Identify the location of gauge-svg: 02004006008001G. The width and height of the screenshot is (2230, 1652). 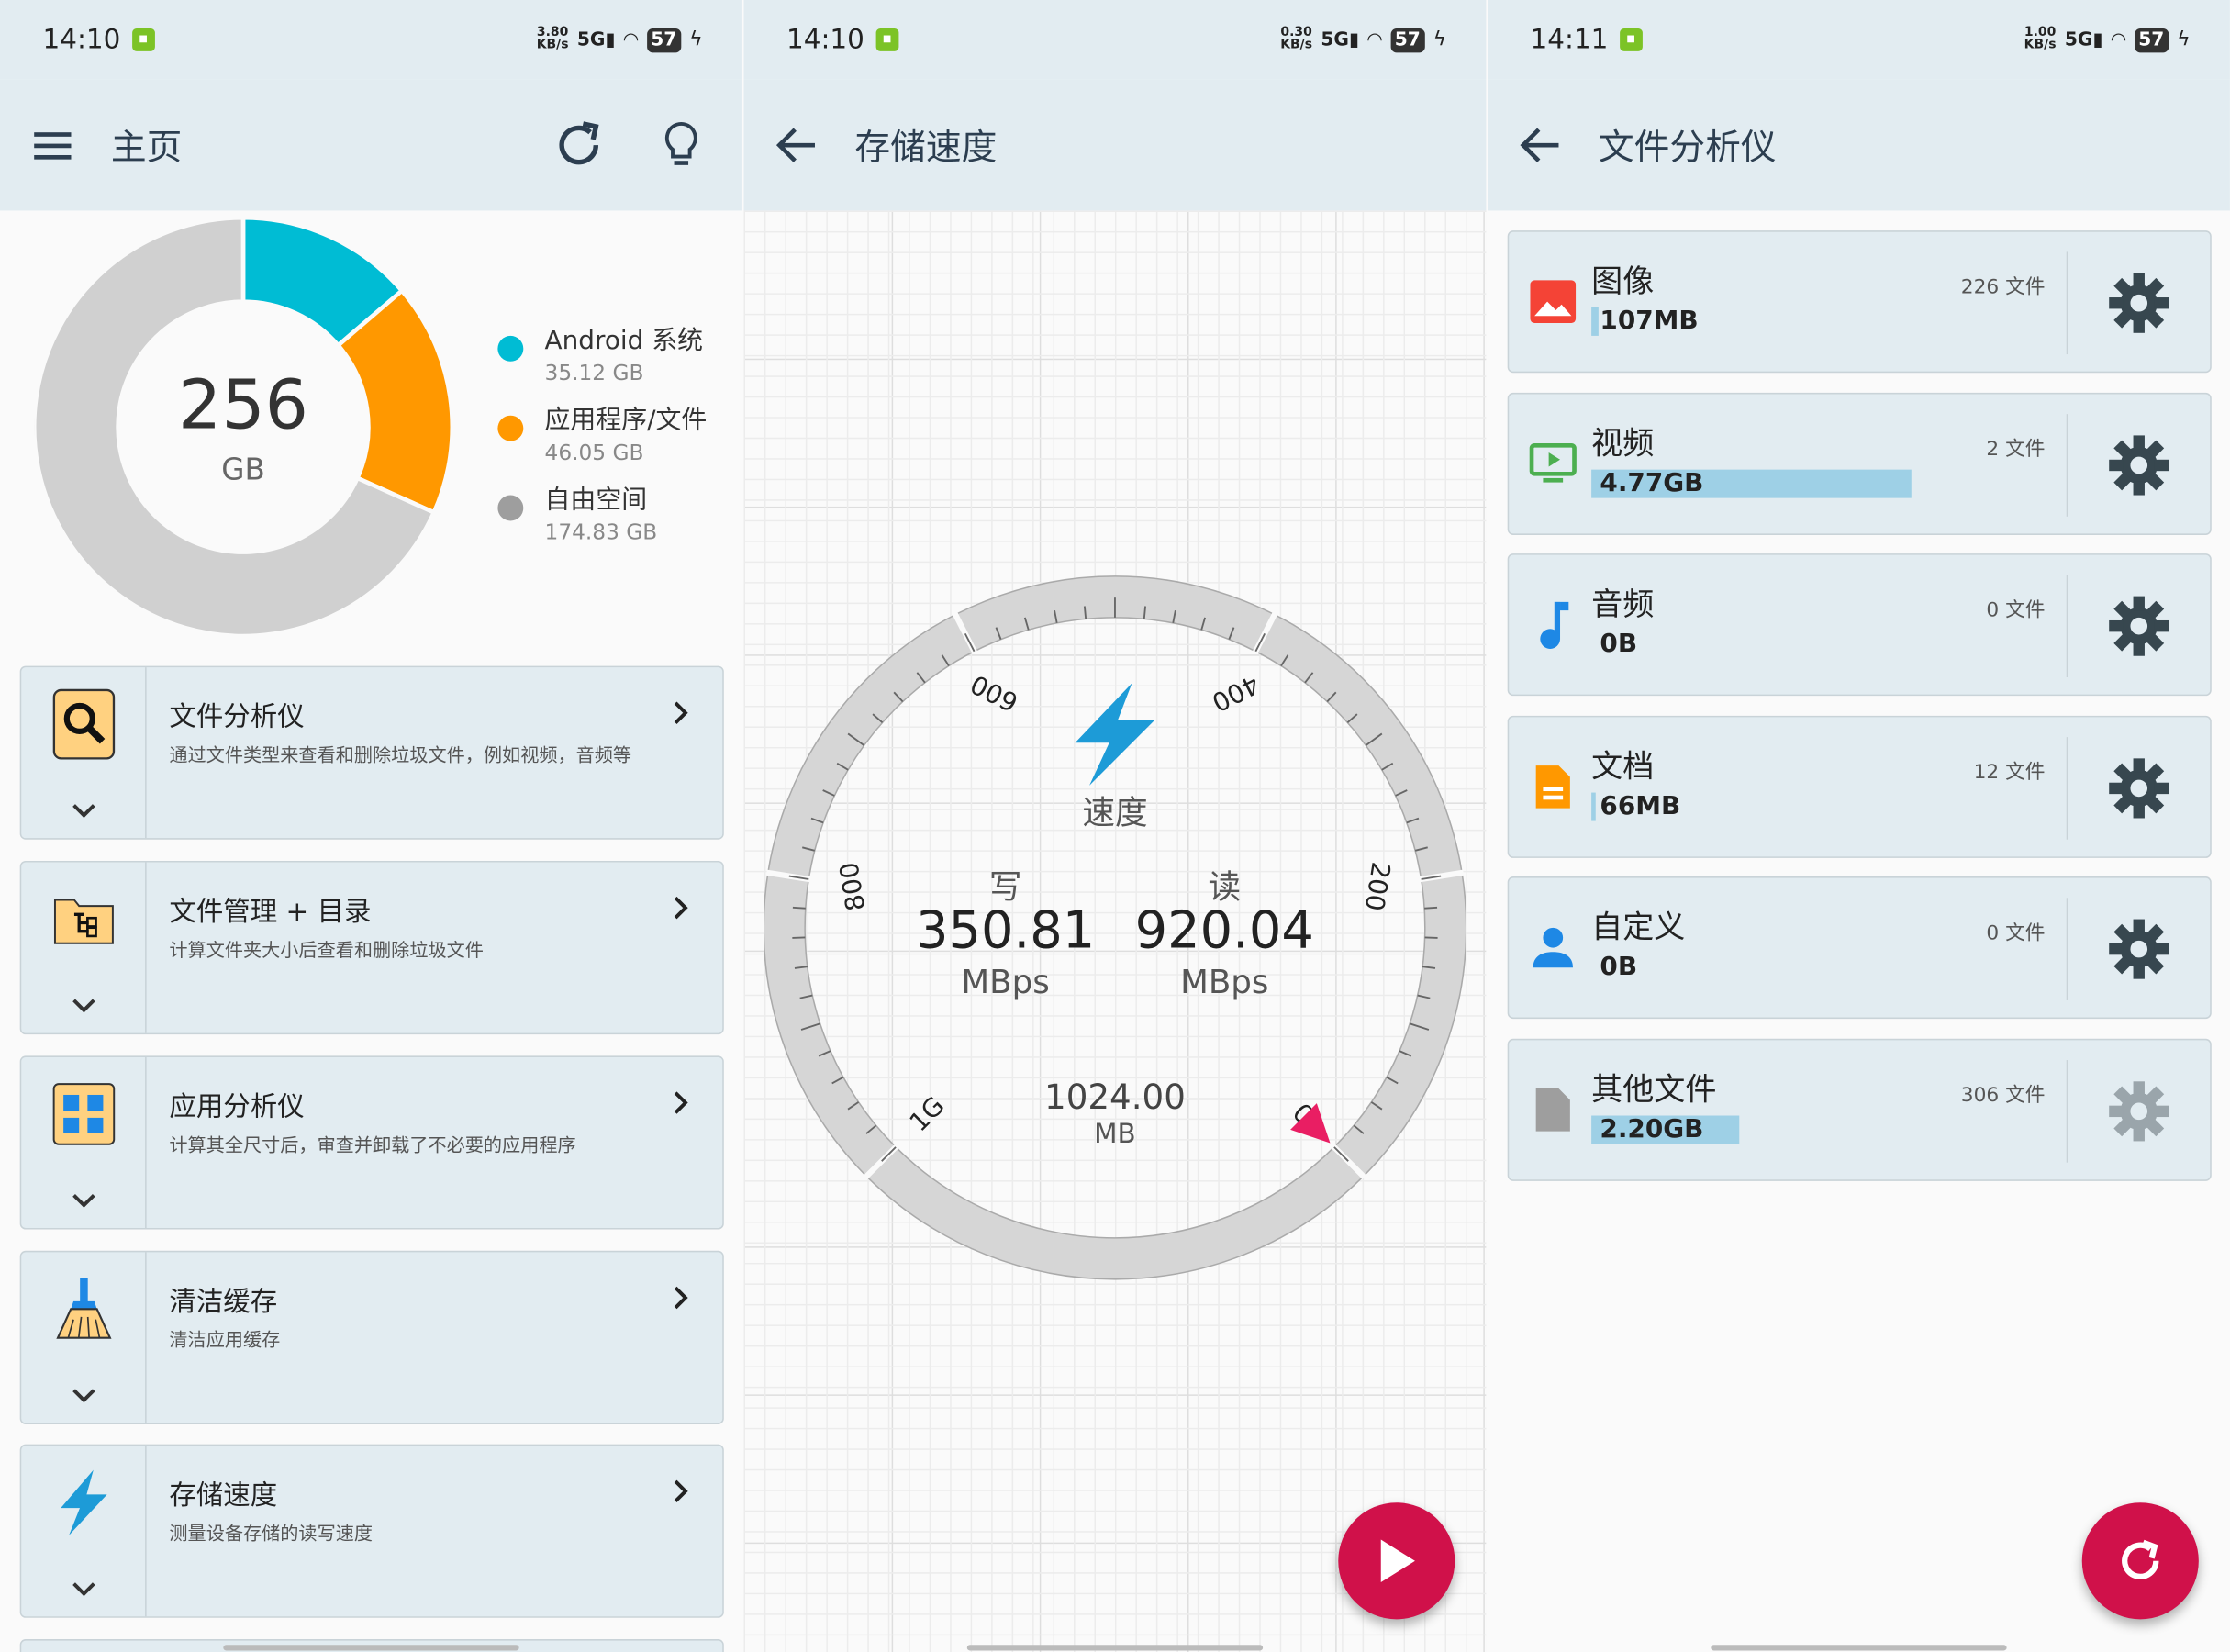
(1115, 928).